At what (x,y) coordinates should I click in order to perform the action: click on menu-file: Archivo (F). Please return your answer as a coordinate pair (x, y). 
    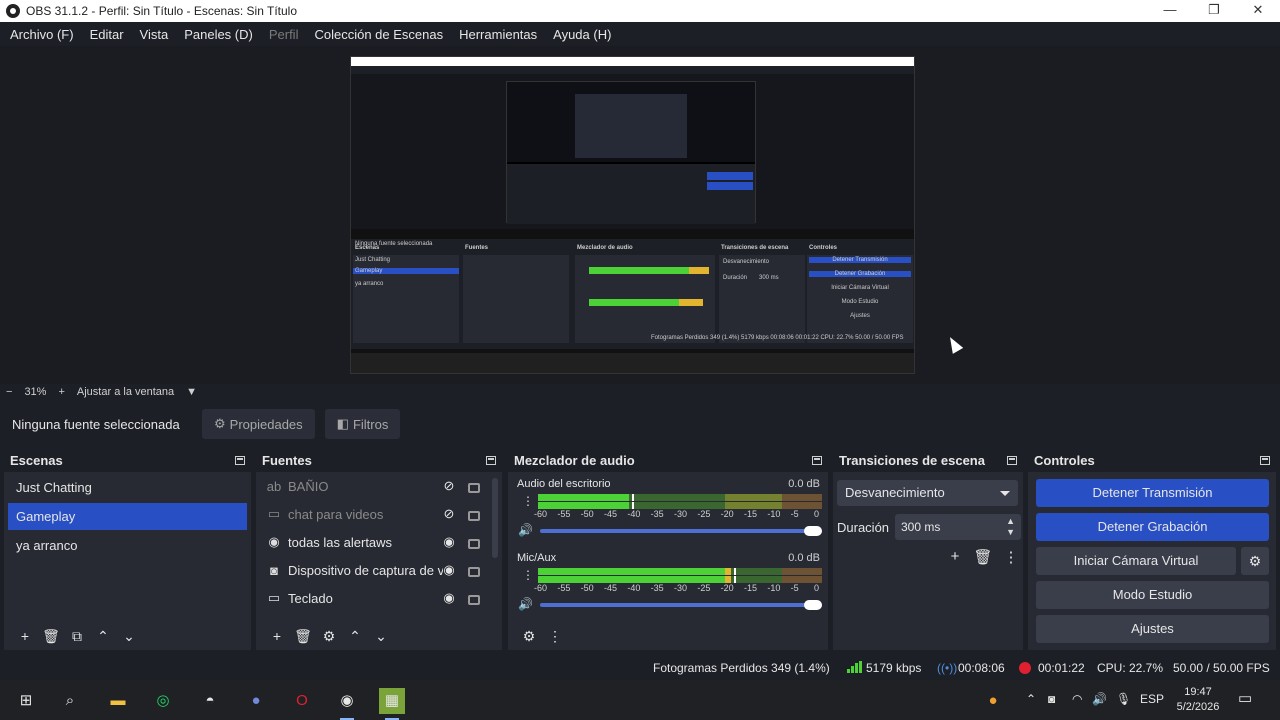
    Looking at the image, I should click on (42, 34).